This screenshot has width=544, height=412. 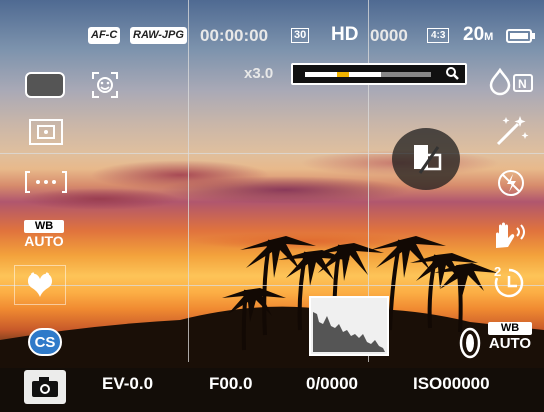 What do you see at coordinates (512, 131) in the screenshot?
I see `scene-icon` at bounding box center [512, 131].